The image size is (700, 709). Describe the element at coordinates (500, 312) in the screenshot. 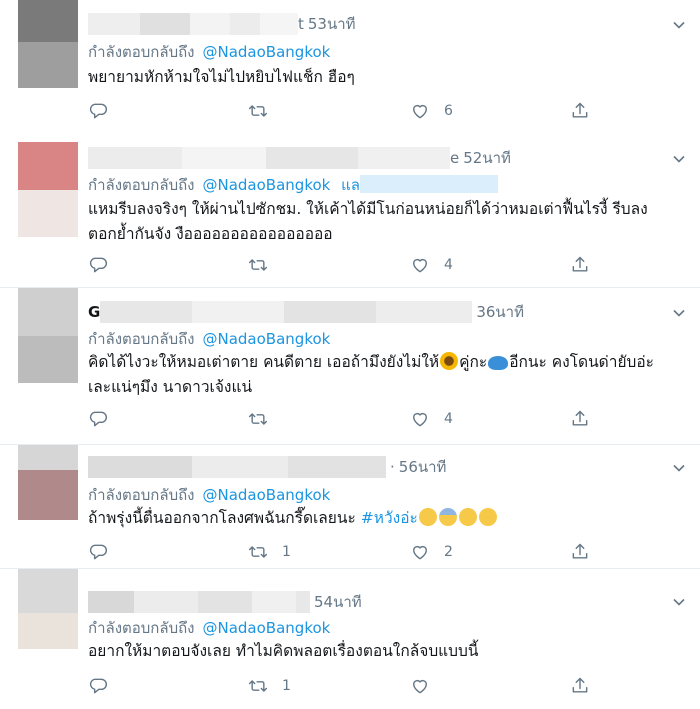

I see `timestamp: 36นาที` at that location.